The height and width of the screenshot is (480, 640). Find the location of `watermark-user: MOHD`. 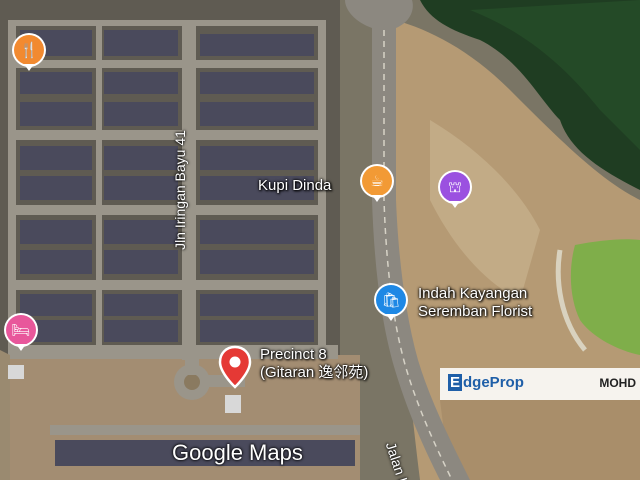

watermark-user: MOHD is located at coordinates (617, 383).